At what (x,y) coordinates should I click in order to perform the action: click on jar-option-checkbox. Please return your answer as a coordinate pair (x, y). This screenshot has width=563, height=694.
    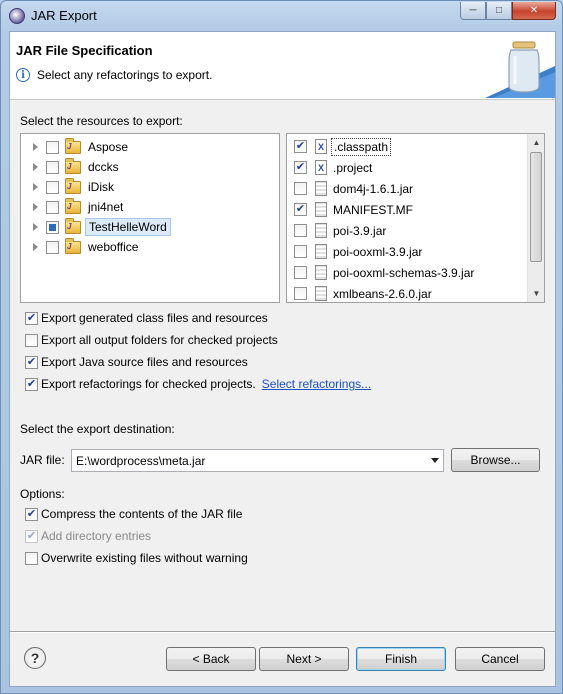
    Looking at the image, I should click on (31, 558).